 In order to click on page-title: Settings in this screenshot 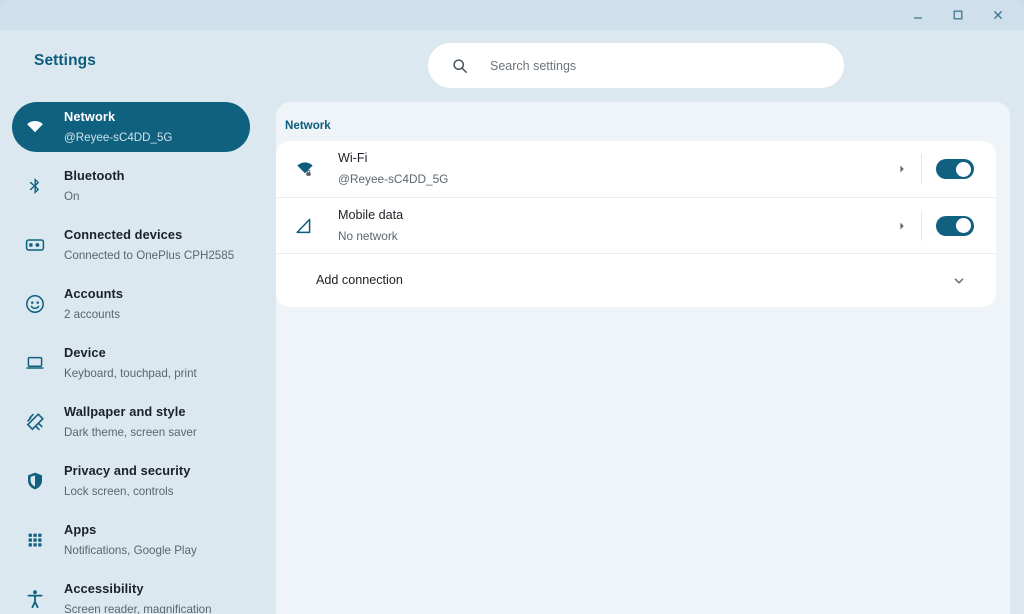, I will do `click(65, 60)`.